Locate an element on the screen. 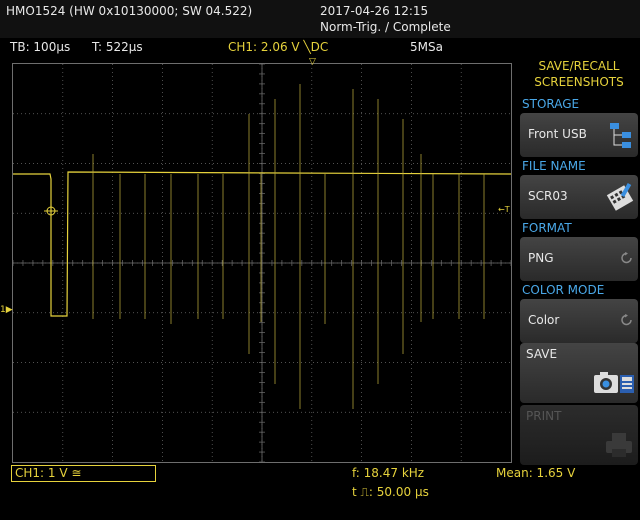 This screenshot has width=640, height=520. sample-rate-readout: 5MSa is located at coordinates (426, 47).